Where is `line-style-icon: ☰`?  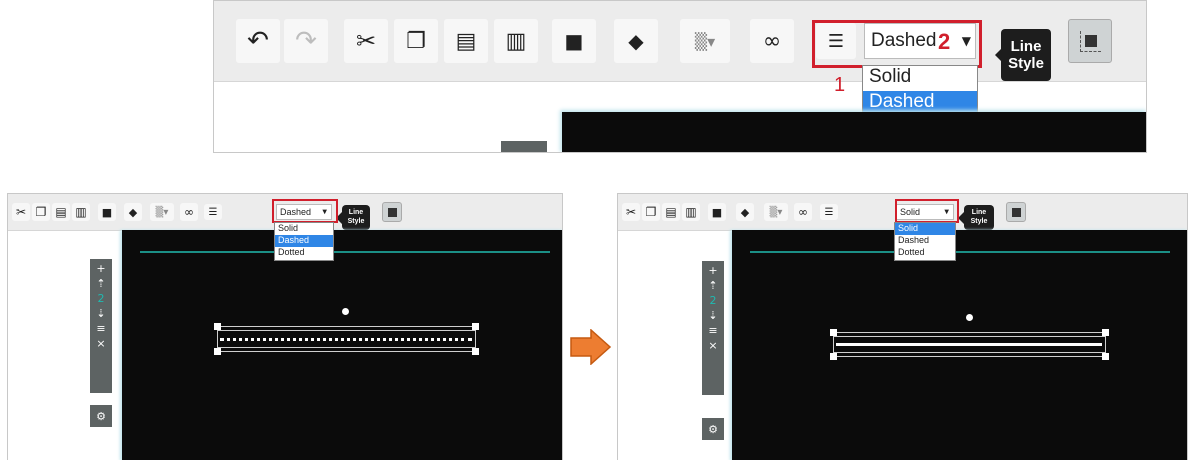 line-style-icon: ☰ is located at coordinates (829, 212).